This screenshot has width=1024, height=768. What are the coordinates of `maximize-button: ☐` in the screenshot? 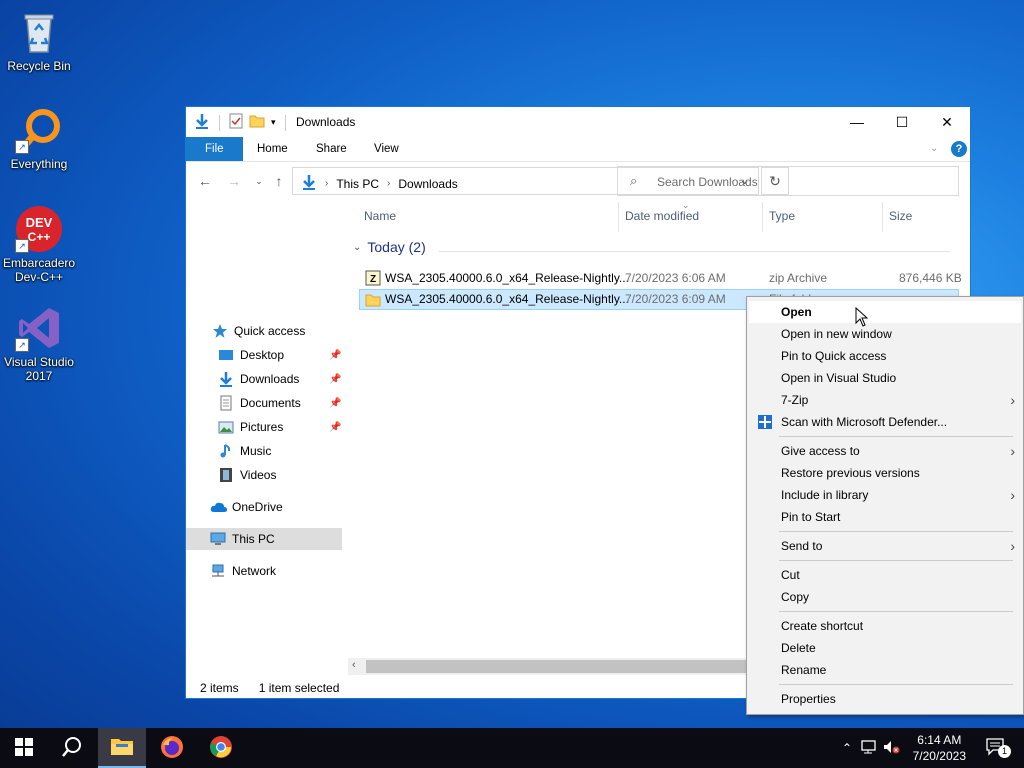 It's located at (902, 122).